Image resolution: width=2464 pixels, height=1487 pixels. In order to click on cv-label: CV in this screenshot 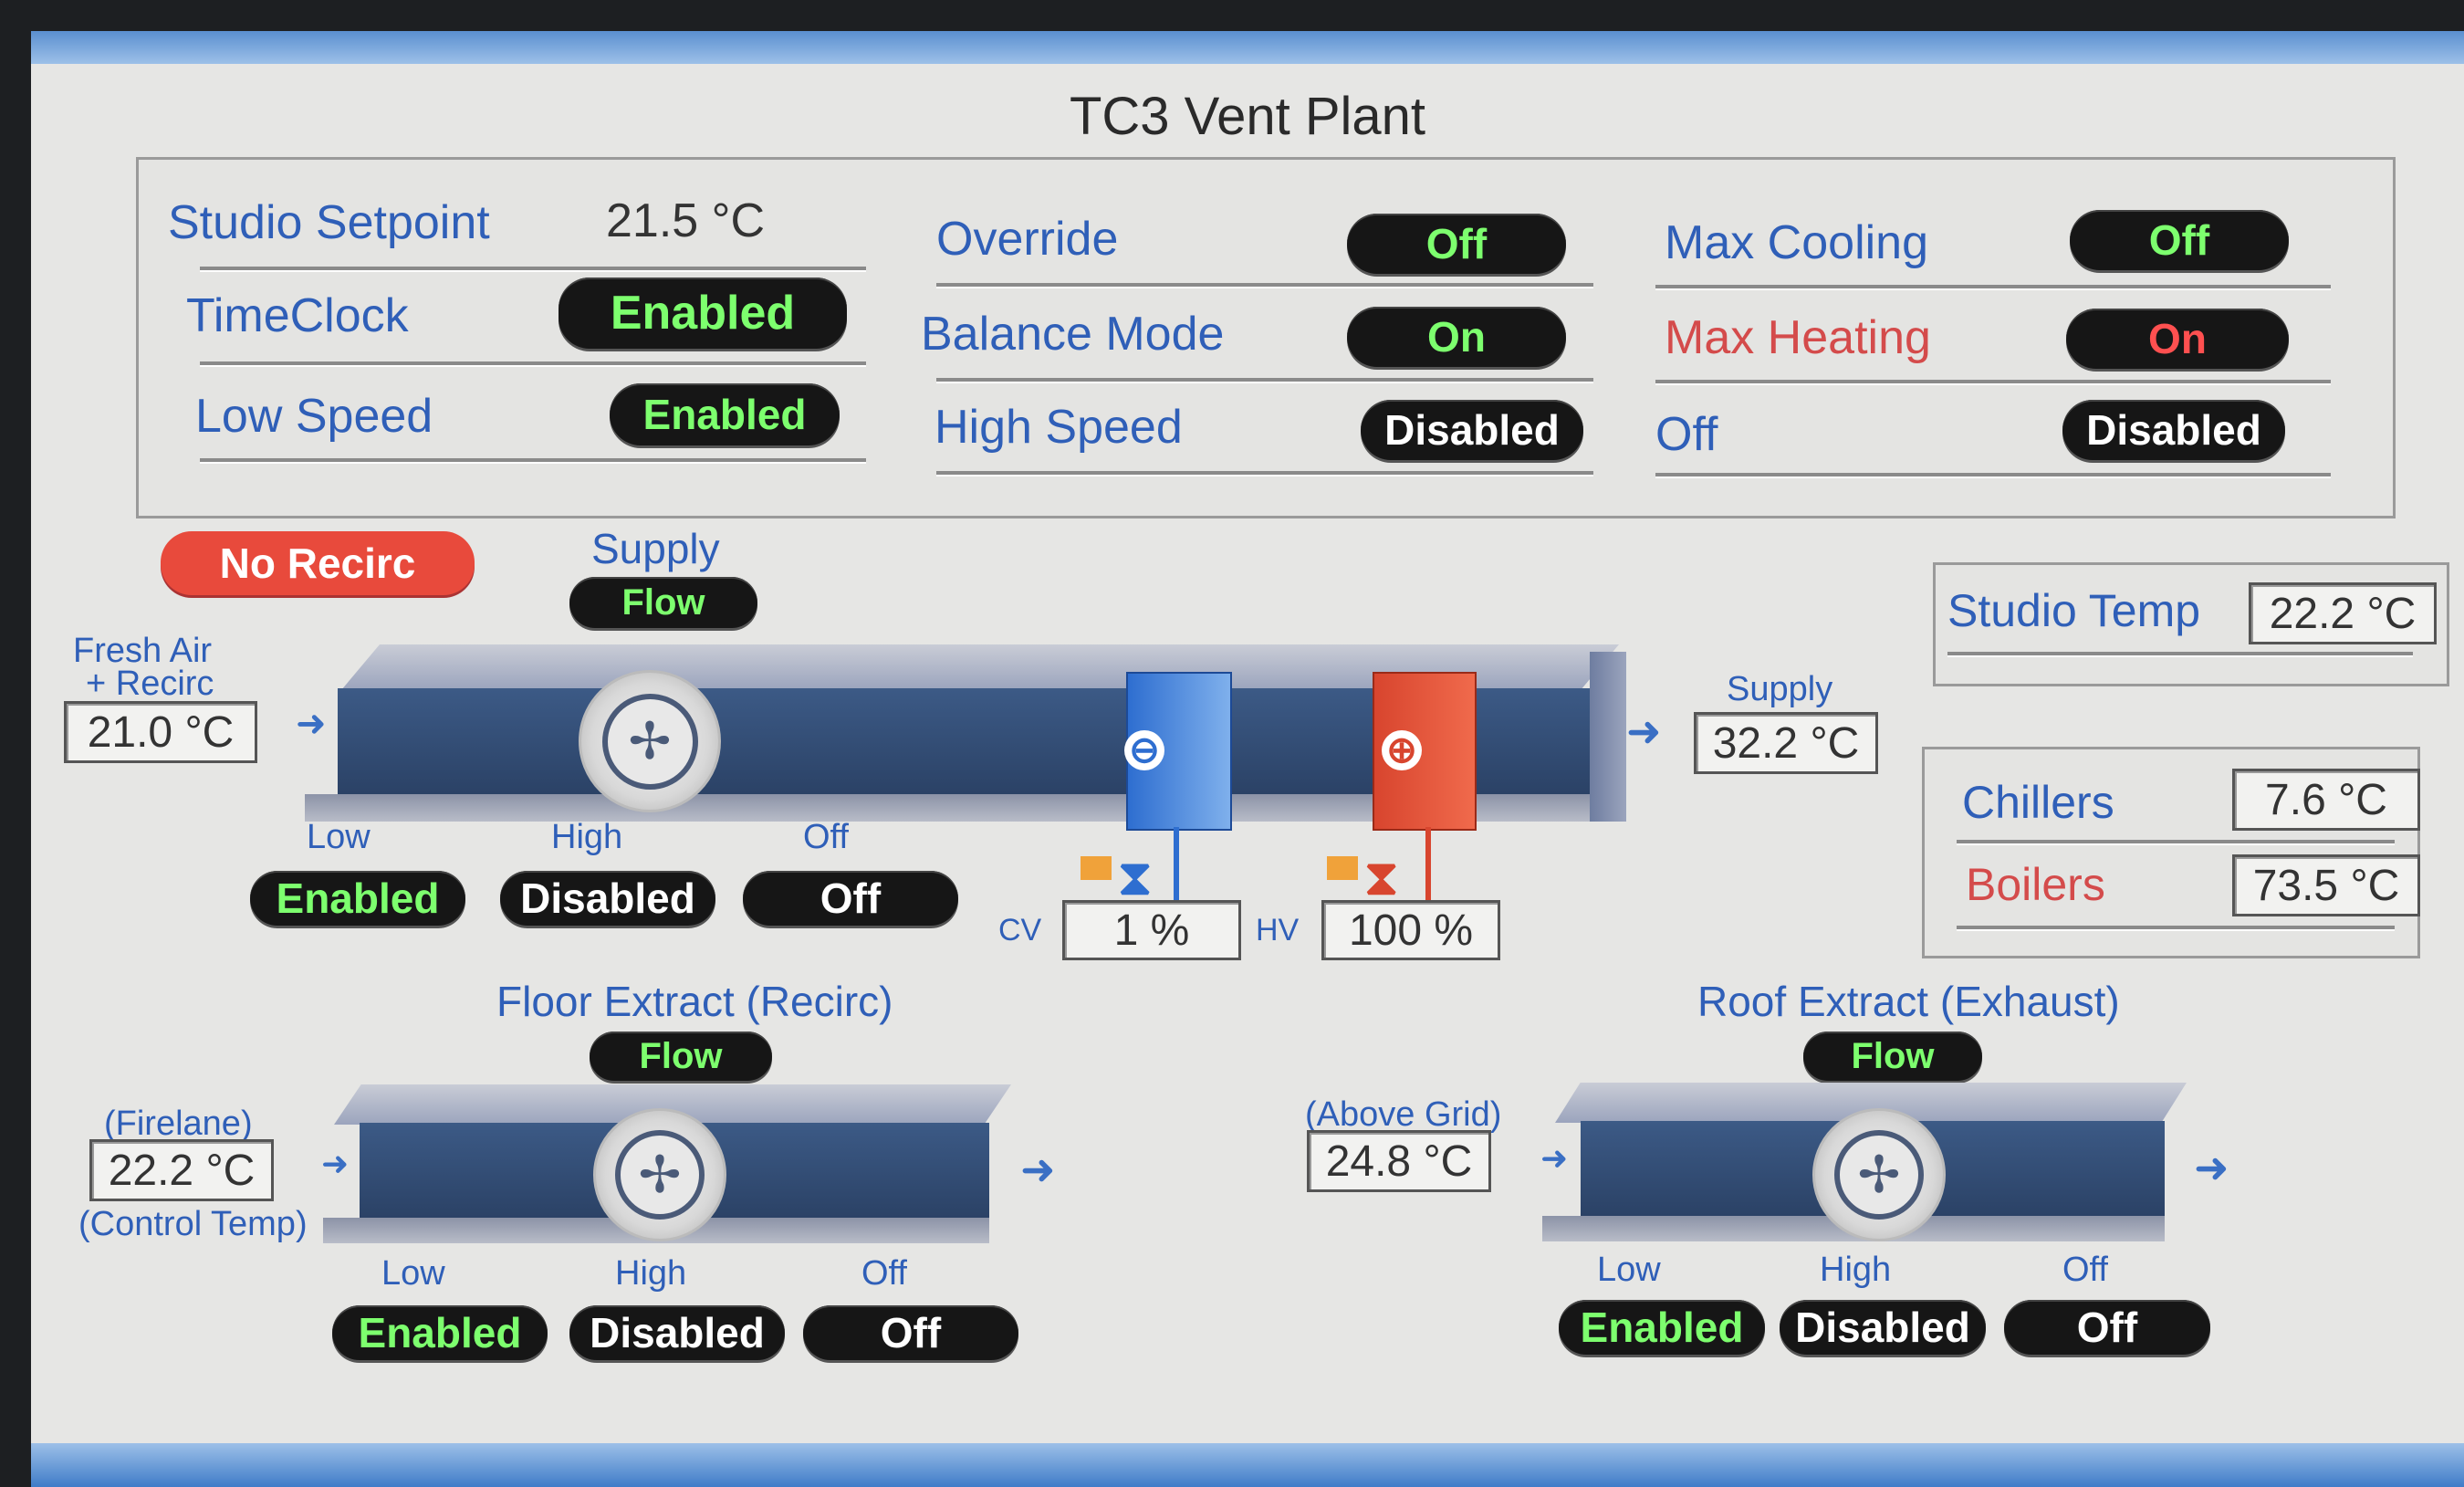, I will do `click(1020, 930)`.